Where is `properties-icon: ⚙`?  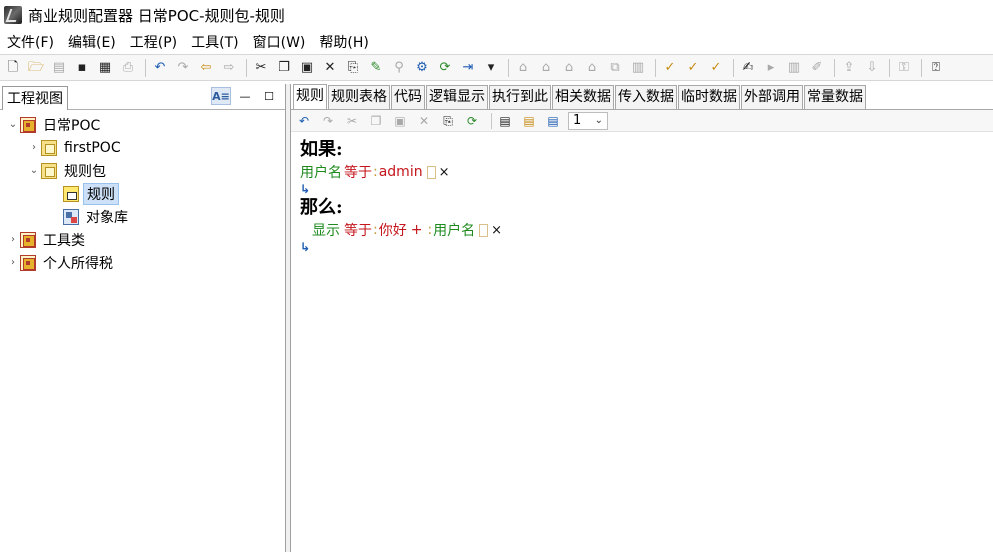 properties-icon: ⚙ is located at coordinates (422, 68).